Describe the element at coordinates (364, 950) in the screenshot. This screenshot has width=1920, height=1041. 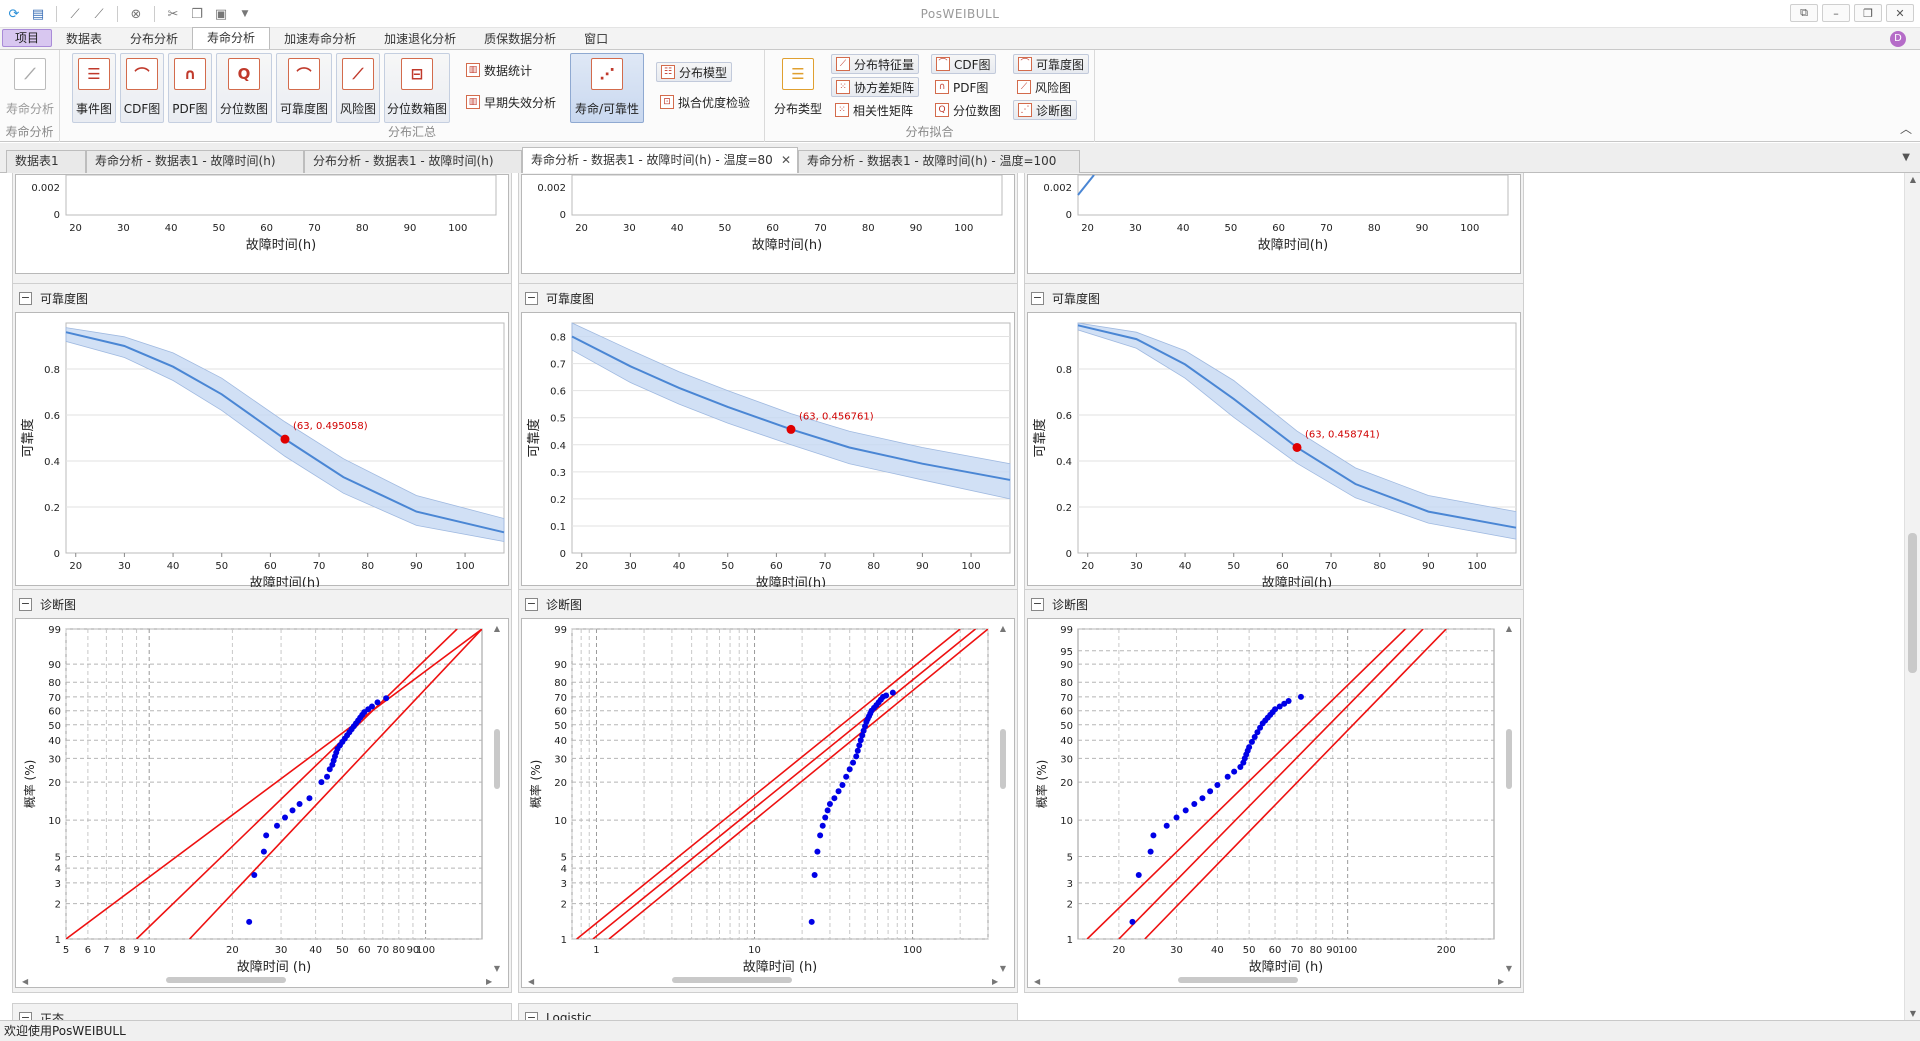
I see `x-tick-label: 60` at that location.